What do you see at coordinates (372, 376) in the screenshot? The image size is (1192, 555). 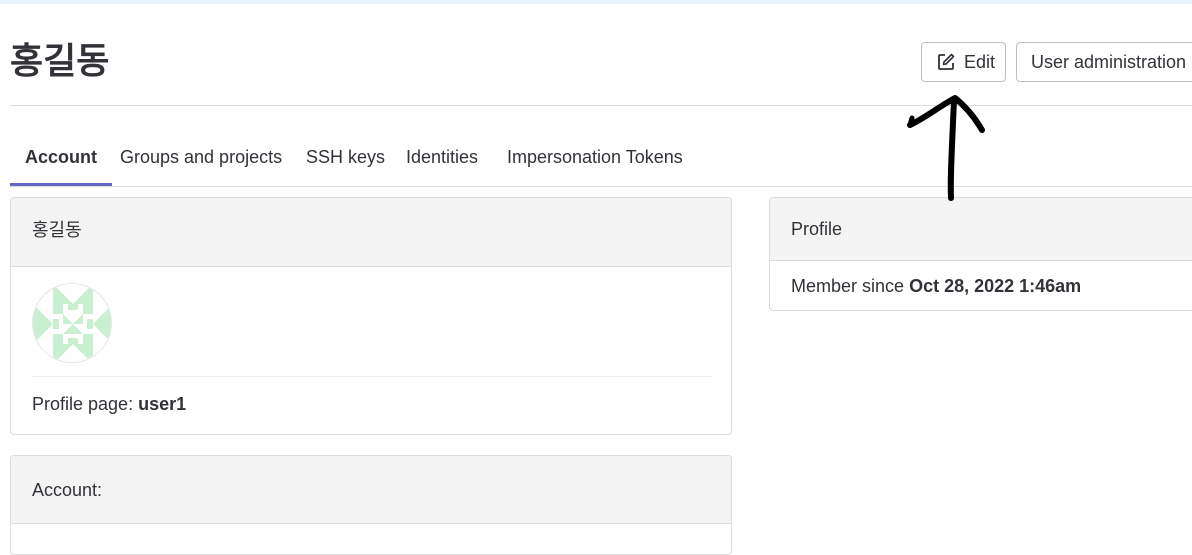 I see `card-divider` at bounding box center [372, 376].